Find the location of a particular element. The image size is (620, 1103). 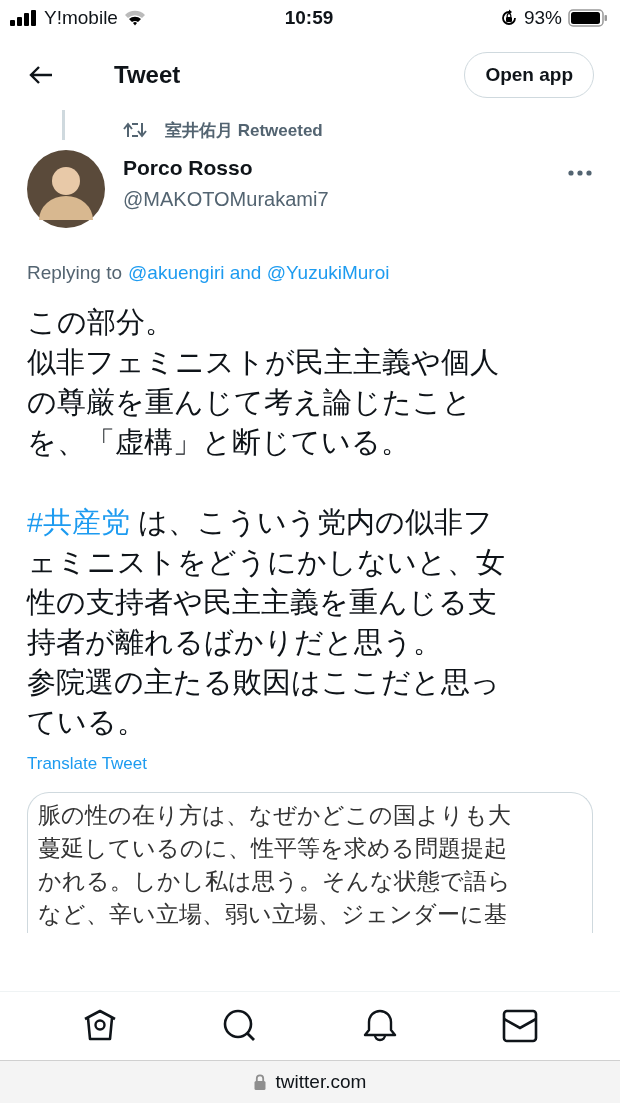

signal-icon is located at coordinates (24, 18).